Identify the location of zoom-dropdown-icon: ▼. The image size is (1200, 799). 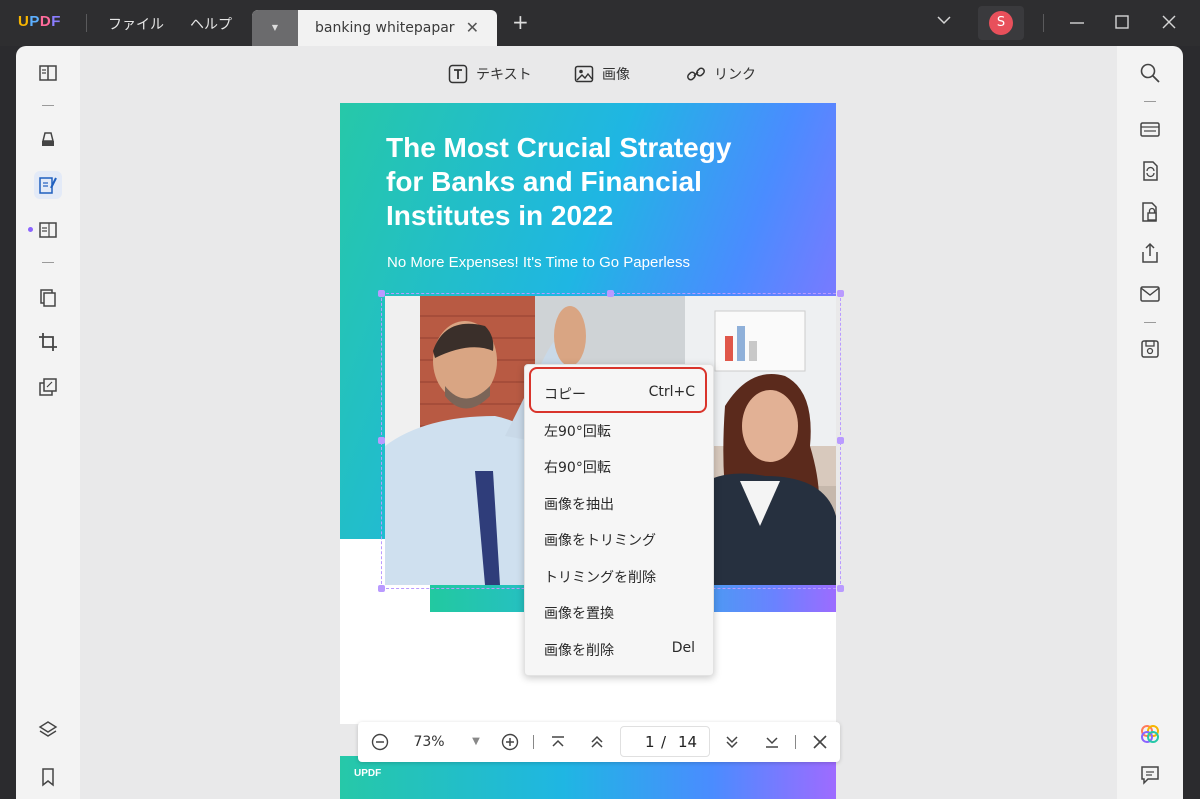
(476, 742).